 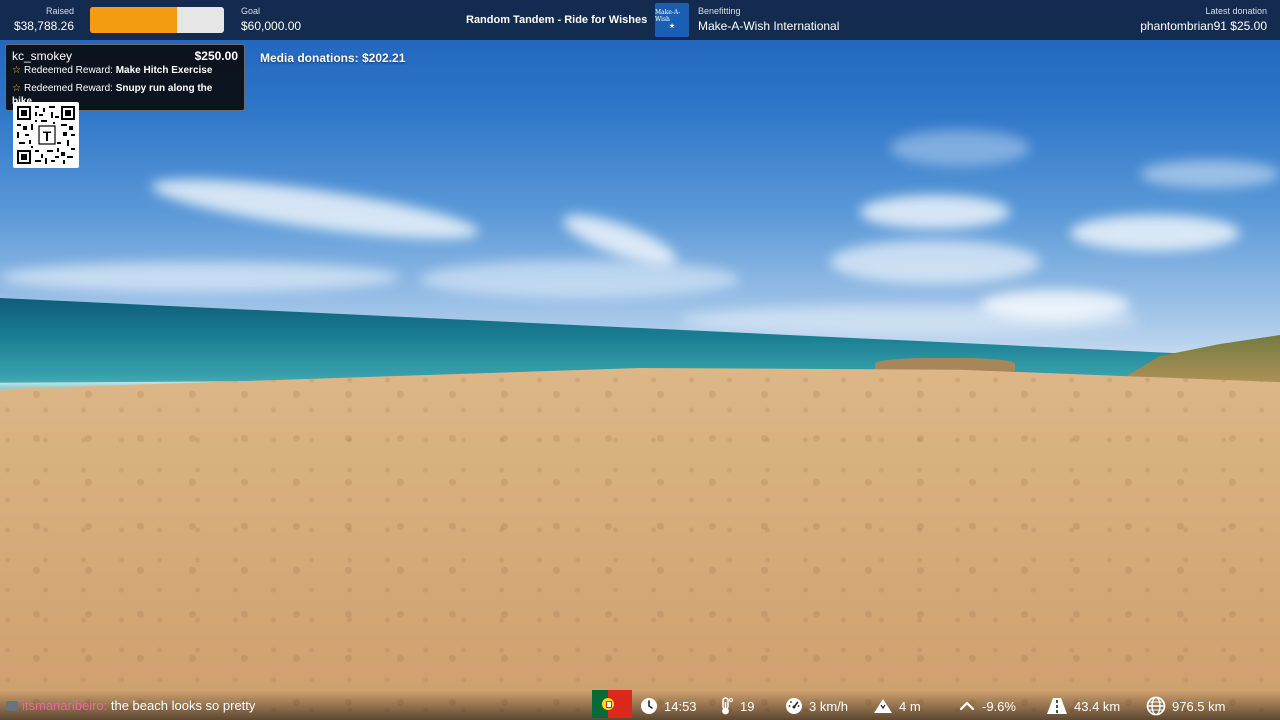 What do you see at coordinates (668, 16) in the screenshot?
I see `logo-text: Make-A-Wish` at bounding box center [668, 16].